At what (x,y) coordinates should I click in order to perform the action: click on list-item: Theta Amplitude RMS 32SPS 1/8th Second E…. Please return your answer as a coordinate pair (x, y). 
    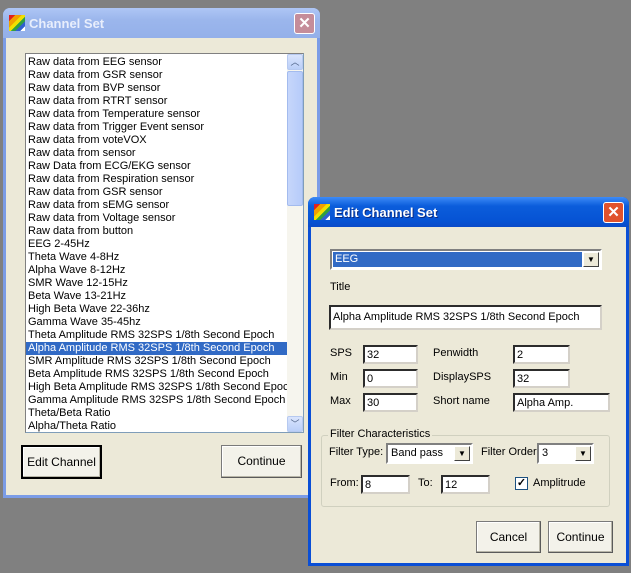
    Looking at the image, I should click on (156, 335).